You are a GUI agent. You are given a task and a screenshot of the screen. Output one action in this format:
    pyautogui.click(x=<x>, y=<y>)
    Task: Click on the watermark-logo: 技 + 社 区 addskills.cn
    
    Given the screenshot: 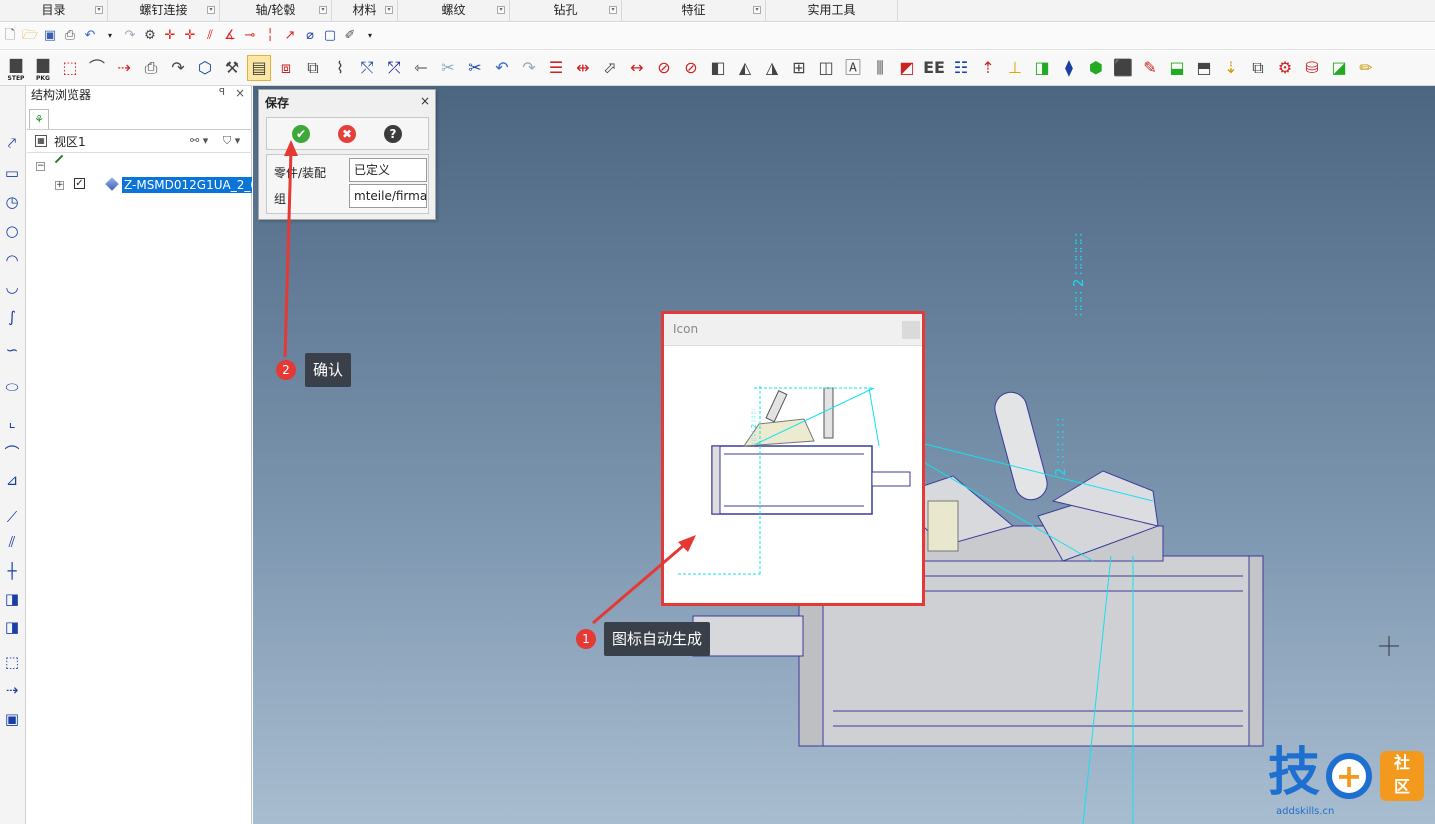 What is the action you would take?
    pyautogui.click(x=1350, y=782)
    